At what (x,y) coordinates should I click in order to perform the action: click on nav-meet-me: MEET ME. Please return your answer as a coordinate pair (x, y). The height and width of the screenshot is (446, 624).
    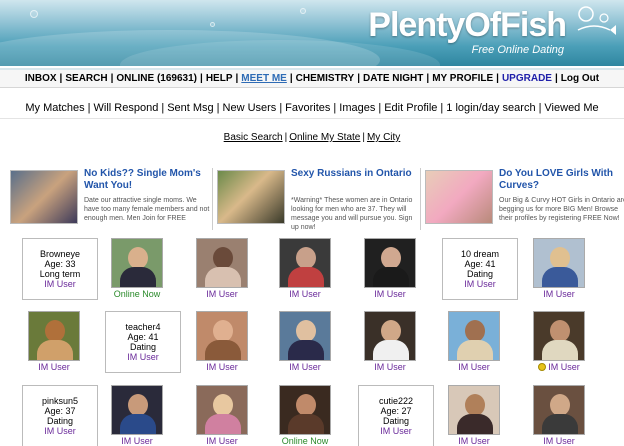
    Looking at the image, I should click on (264, 78).